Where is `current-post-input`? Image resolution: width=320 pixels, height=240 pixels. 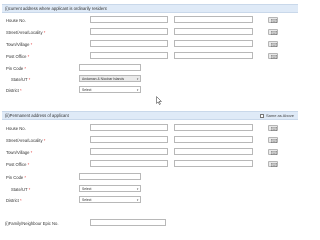
current-post-input is located at coordinates (129, 55).